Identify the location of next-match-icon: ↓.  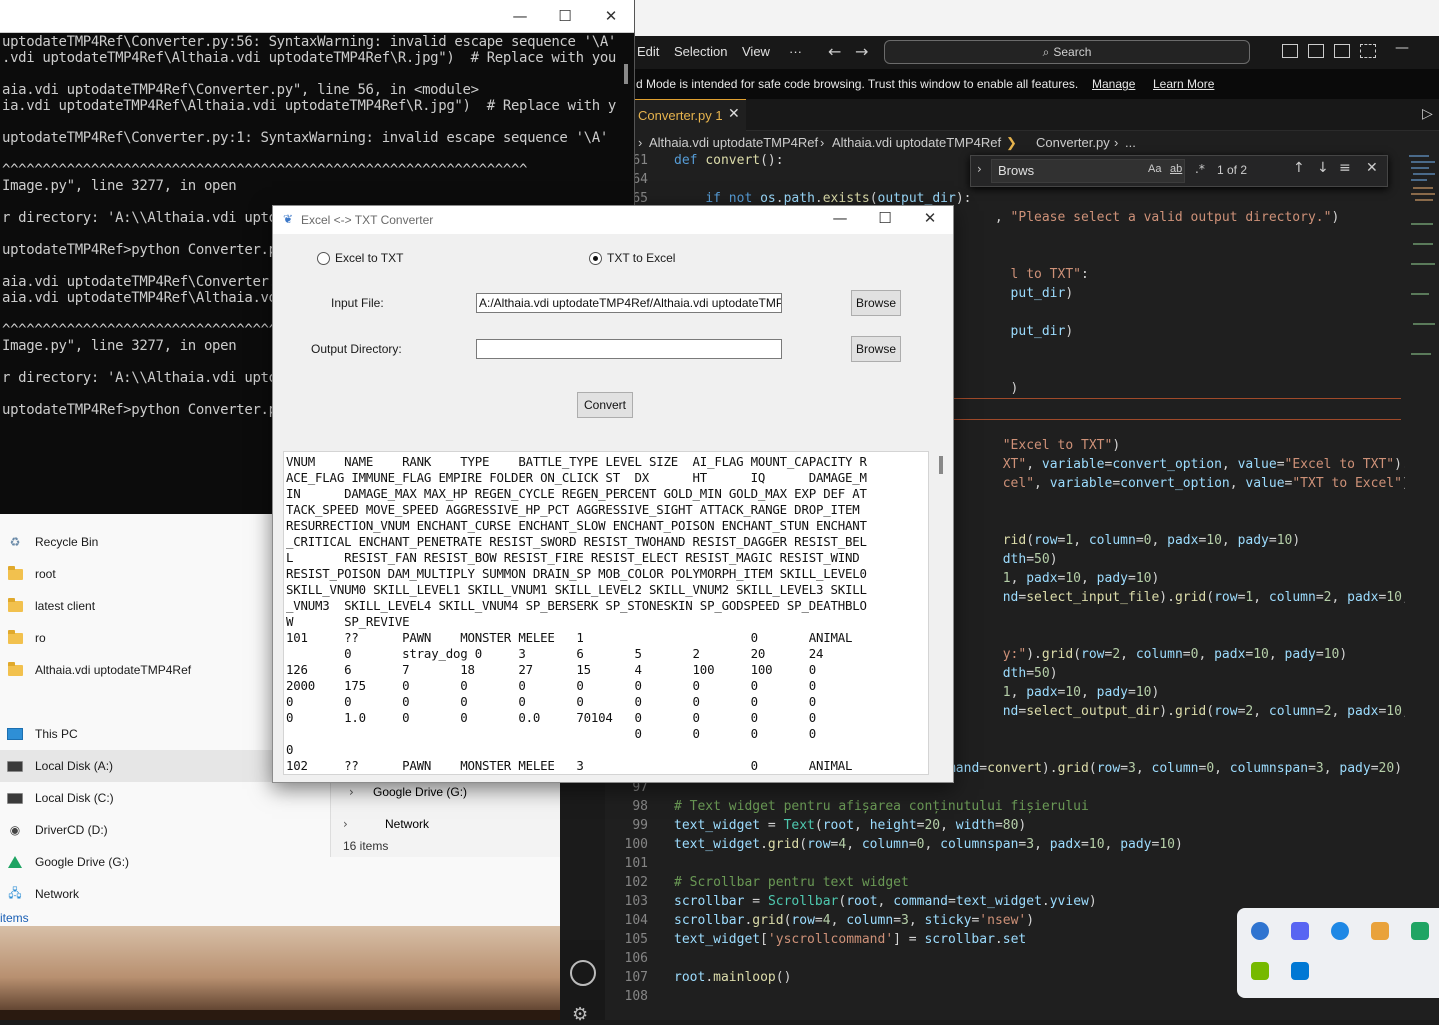
(1323, 168).